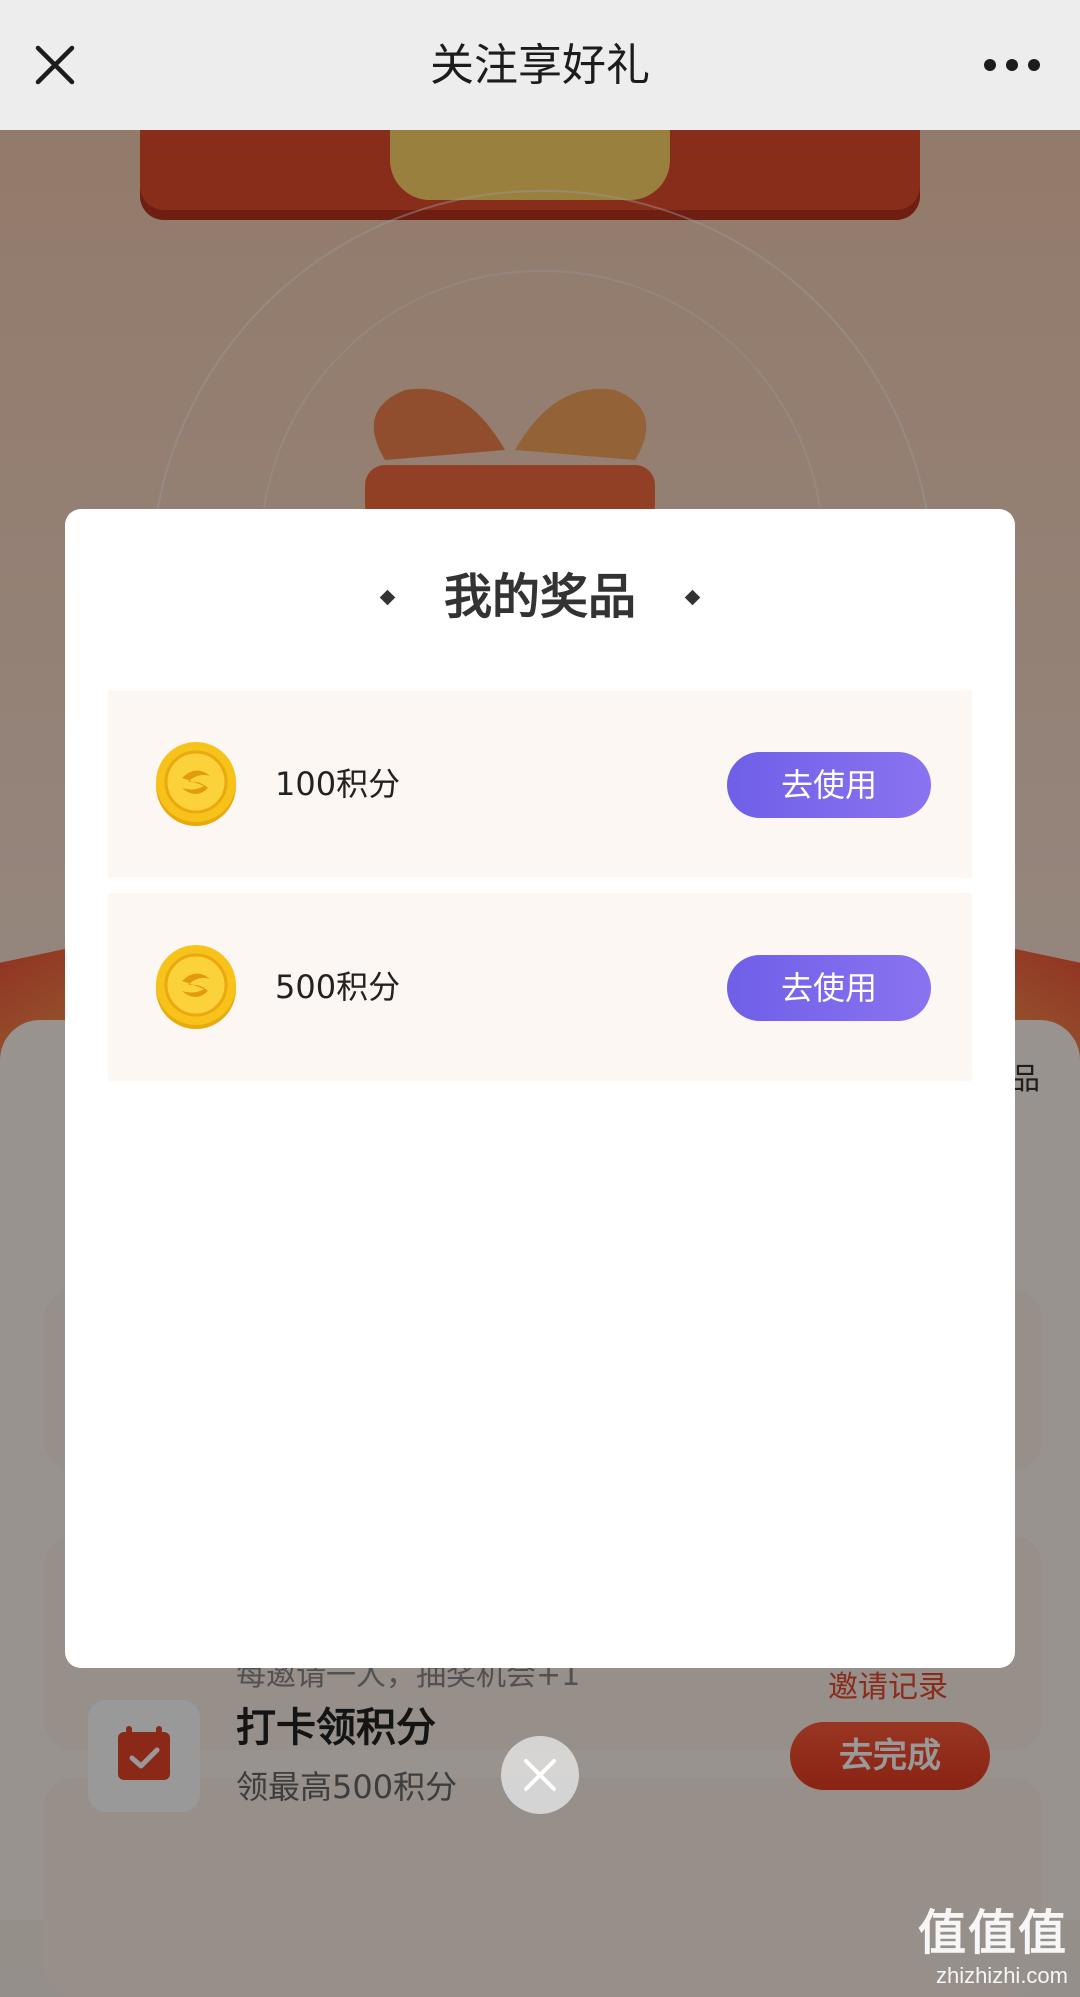 This screenshot has width=1080, height=1997. Describe the element at coordinates (540, 784) in the screenshot. I see `prize-item: 100积分 去使用` at that location.